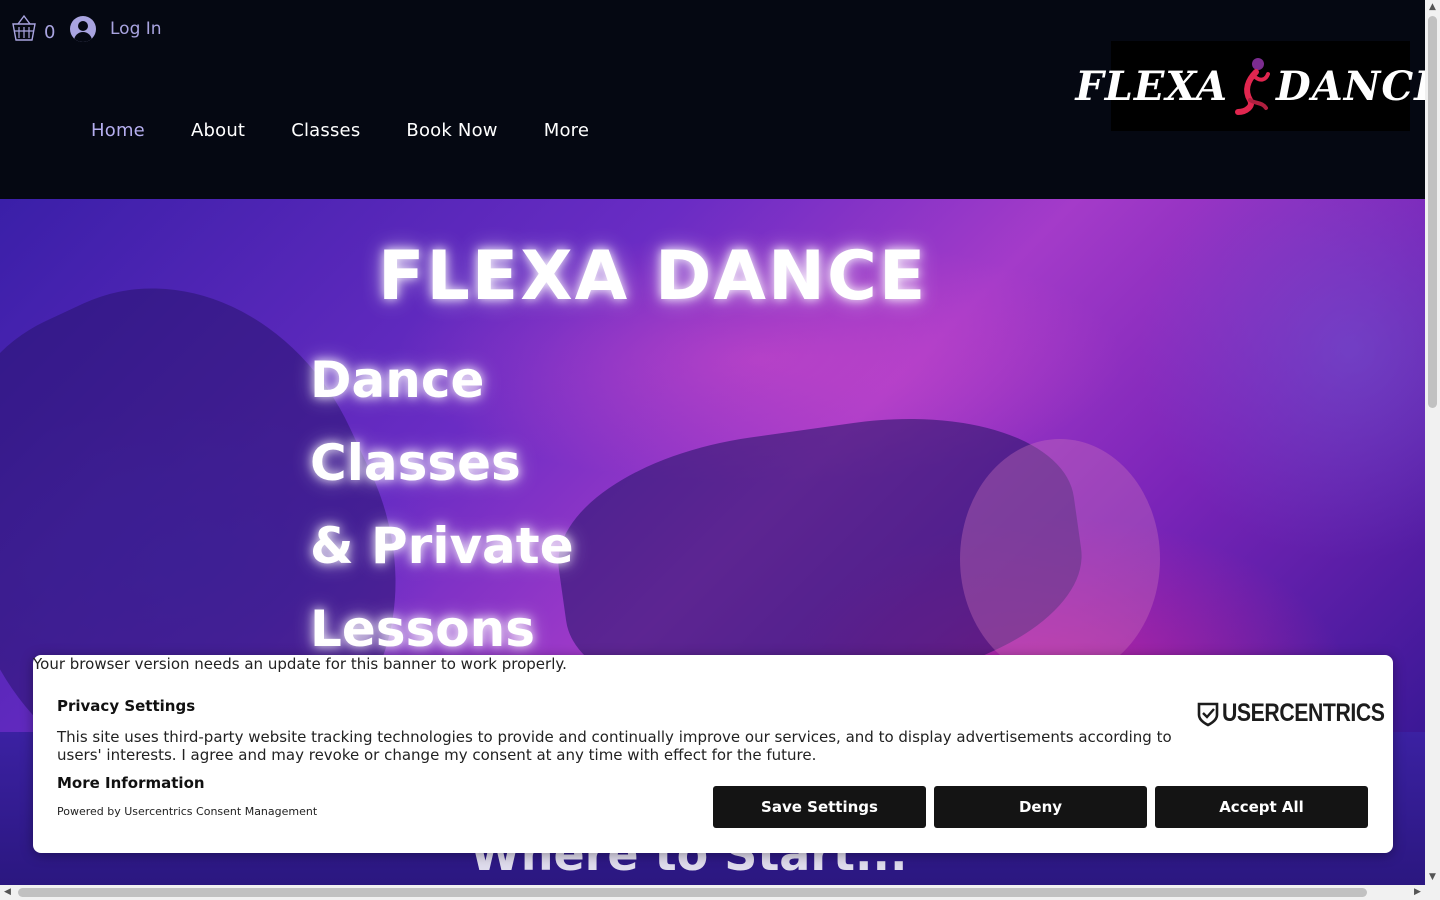  What do you see at coordinates (566, 131) in the screenshot?
I see `nav-item-more: More` at bounding box center [566, 131].